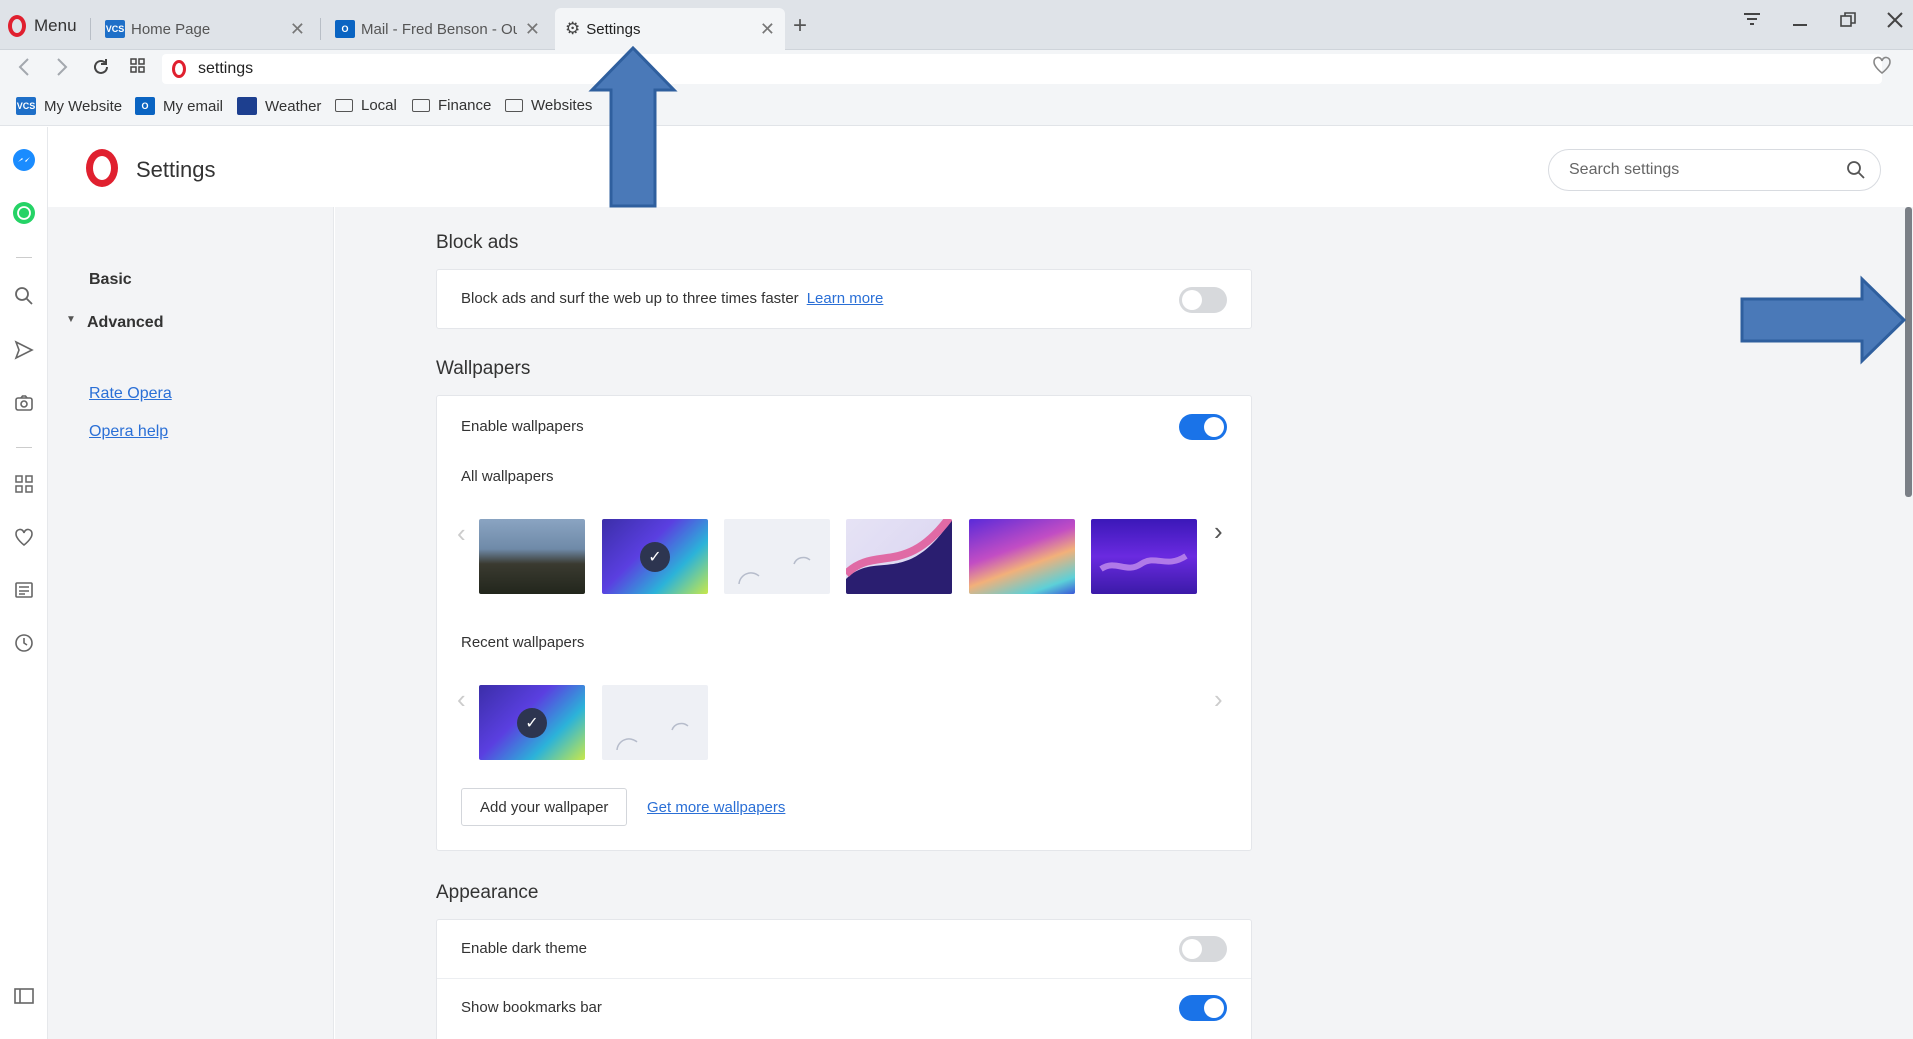  Describe the element at coordinates (523, 642) in the screenshot. I see `recent-wallpapers-label: Recent wallpapers` at that location.